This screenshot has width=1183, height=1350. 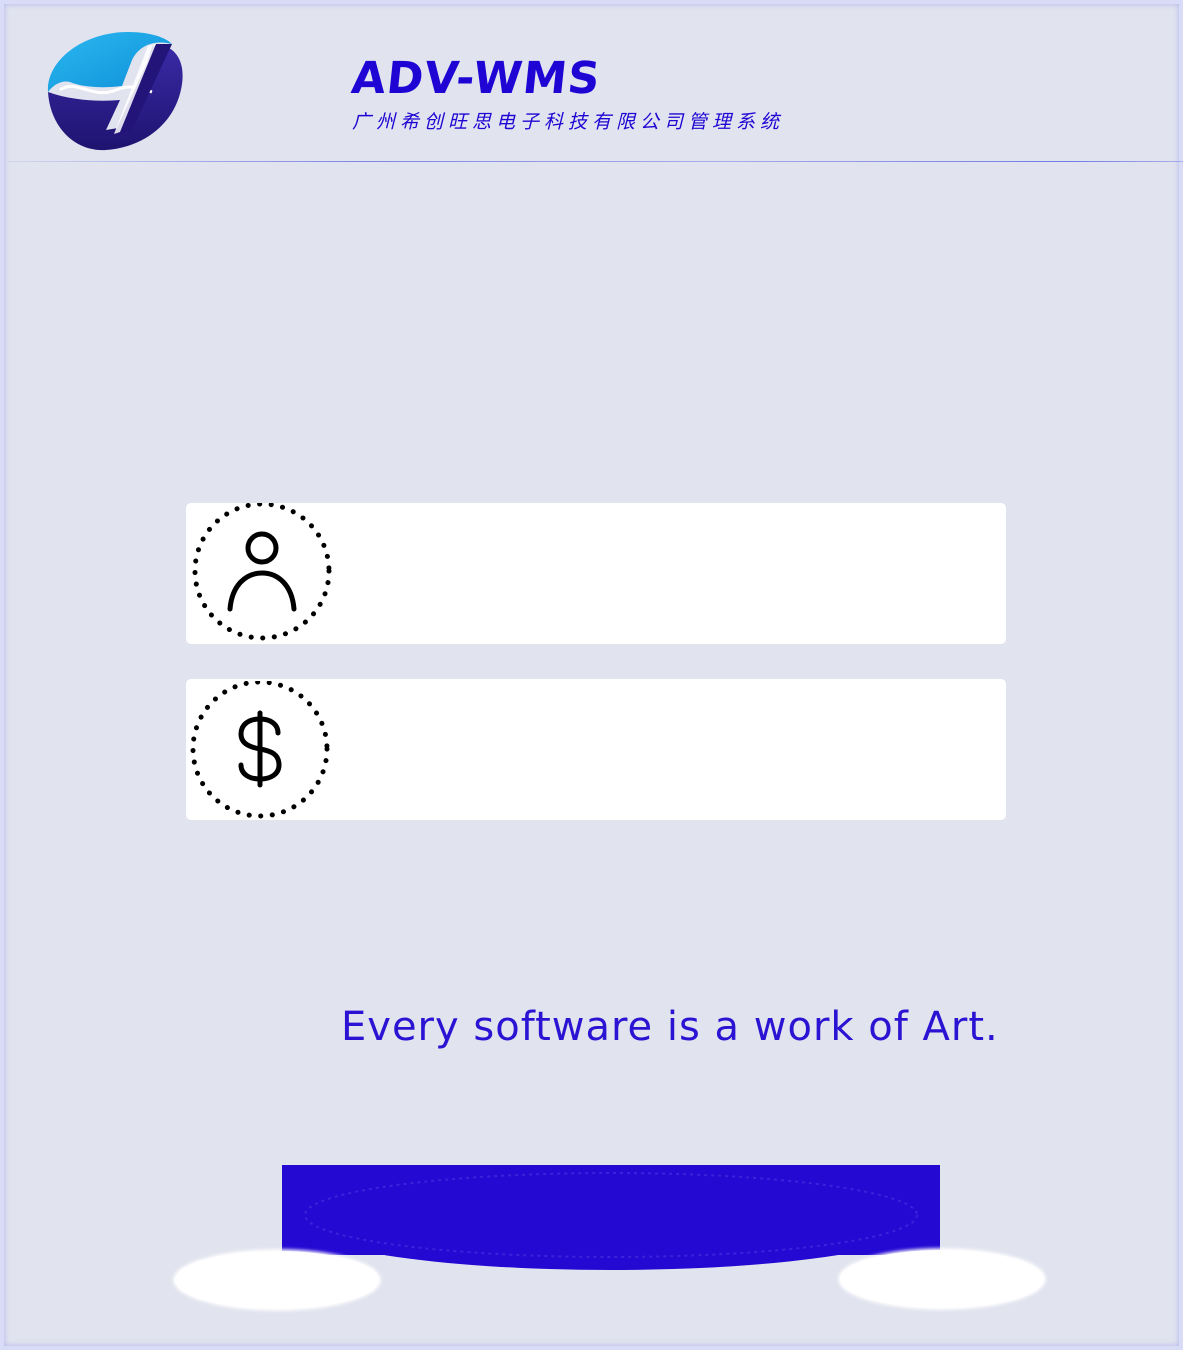 What do you see at coordinates (595, 161) in the screenshot?
I see `header-divider` at bounding box center [595, 161].